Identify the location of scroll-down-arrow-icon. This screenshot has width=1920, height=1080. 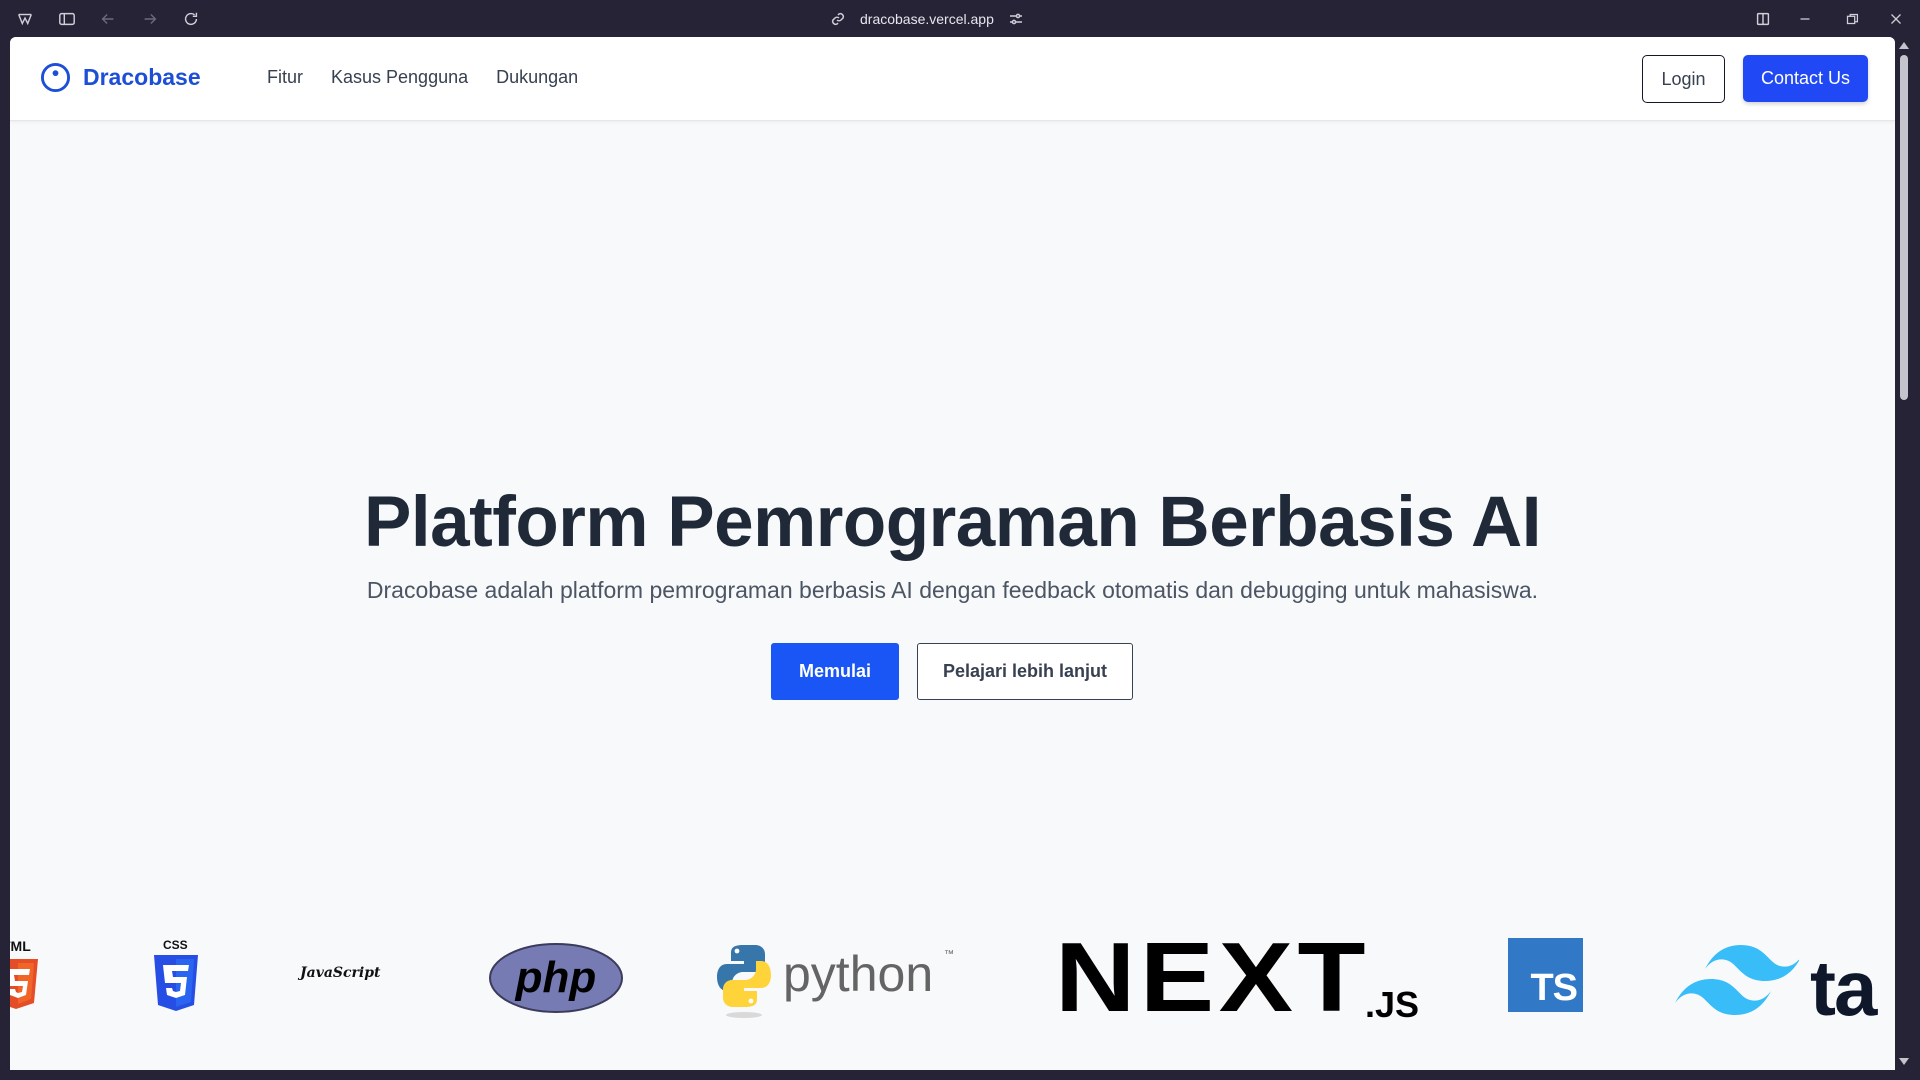
(1904, 1061).